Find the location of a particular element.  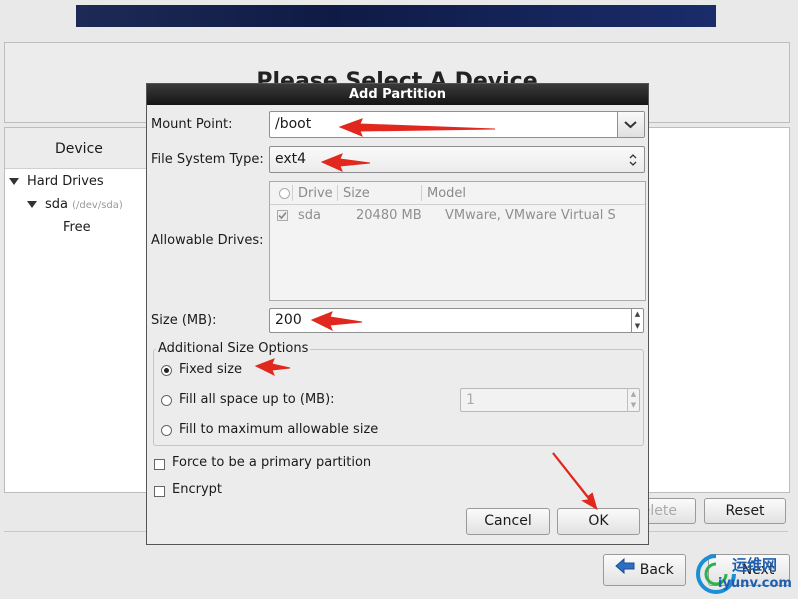

arrow-fixed-size-icon is located at coordinates (272, 367).